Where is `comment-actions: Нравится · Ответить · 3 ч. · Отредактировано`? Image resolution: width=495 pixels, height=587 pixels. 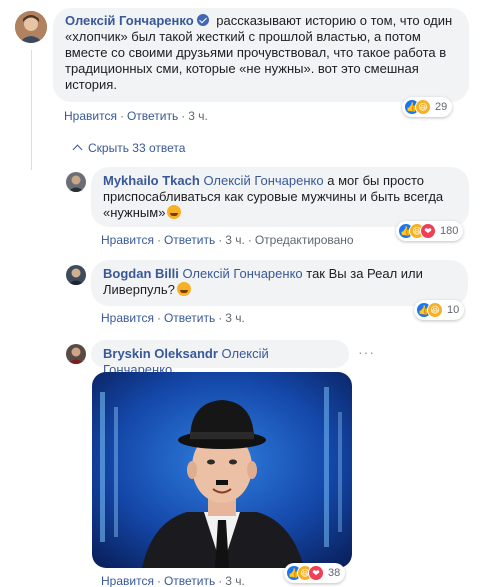
comment-actions: Нравится · Ответить · 3 ч. · Отредактировано is located at coordinates (227, 240).